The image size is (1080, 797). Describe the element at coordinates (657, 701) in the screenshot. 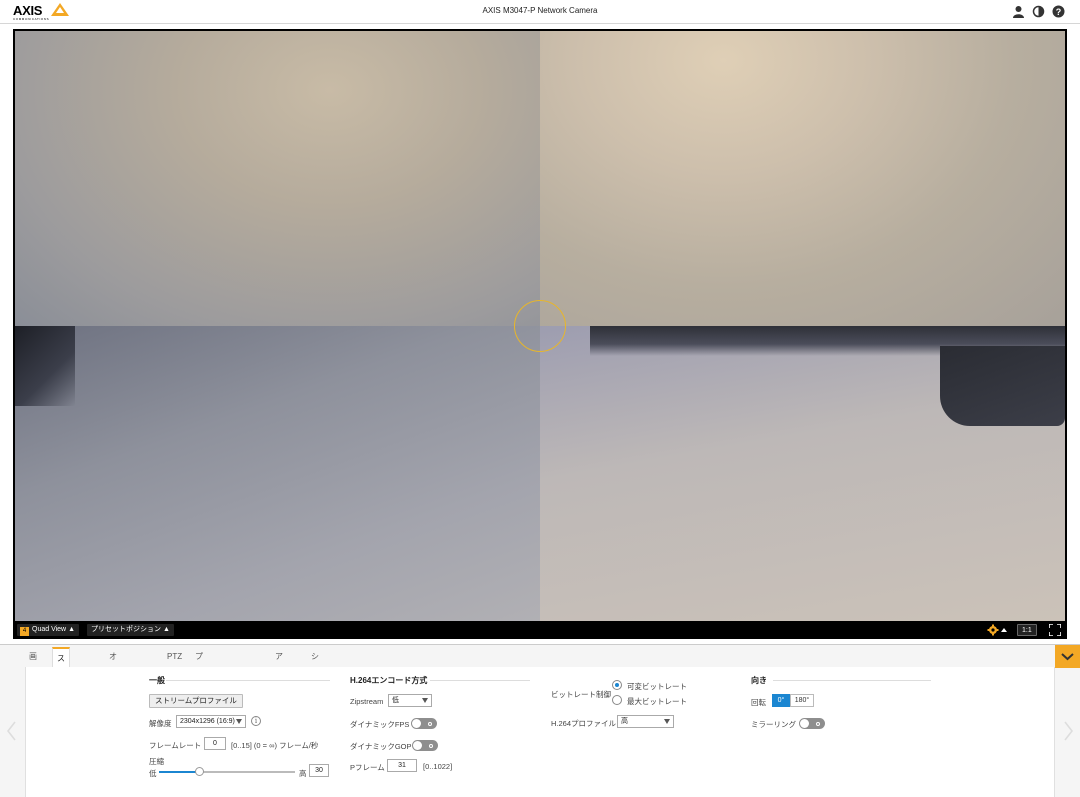

I see `maximum-bitrate-label: 最大ビットレート` at that location.